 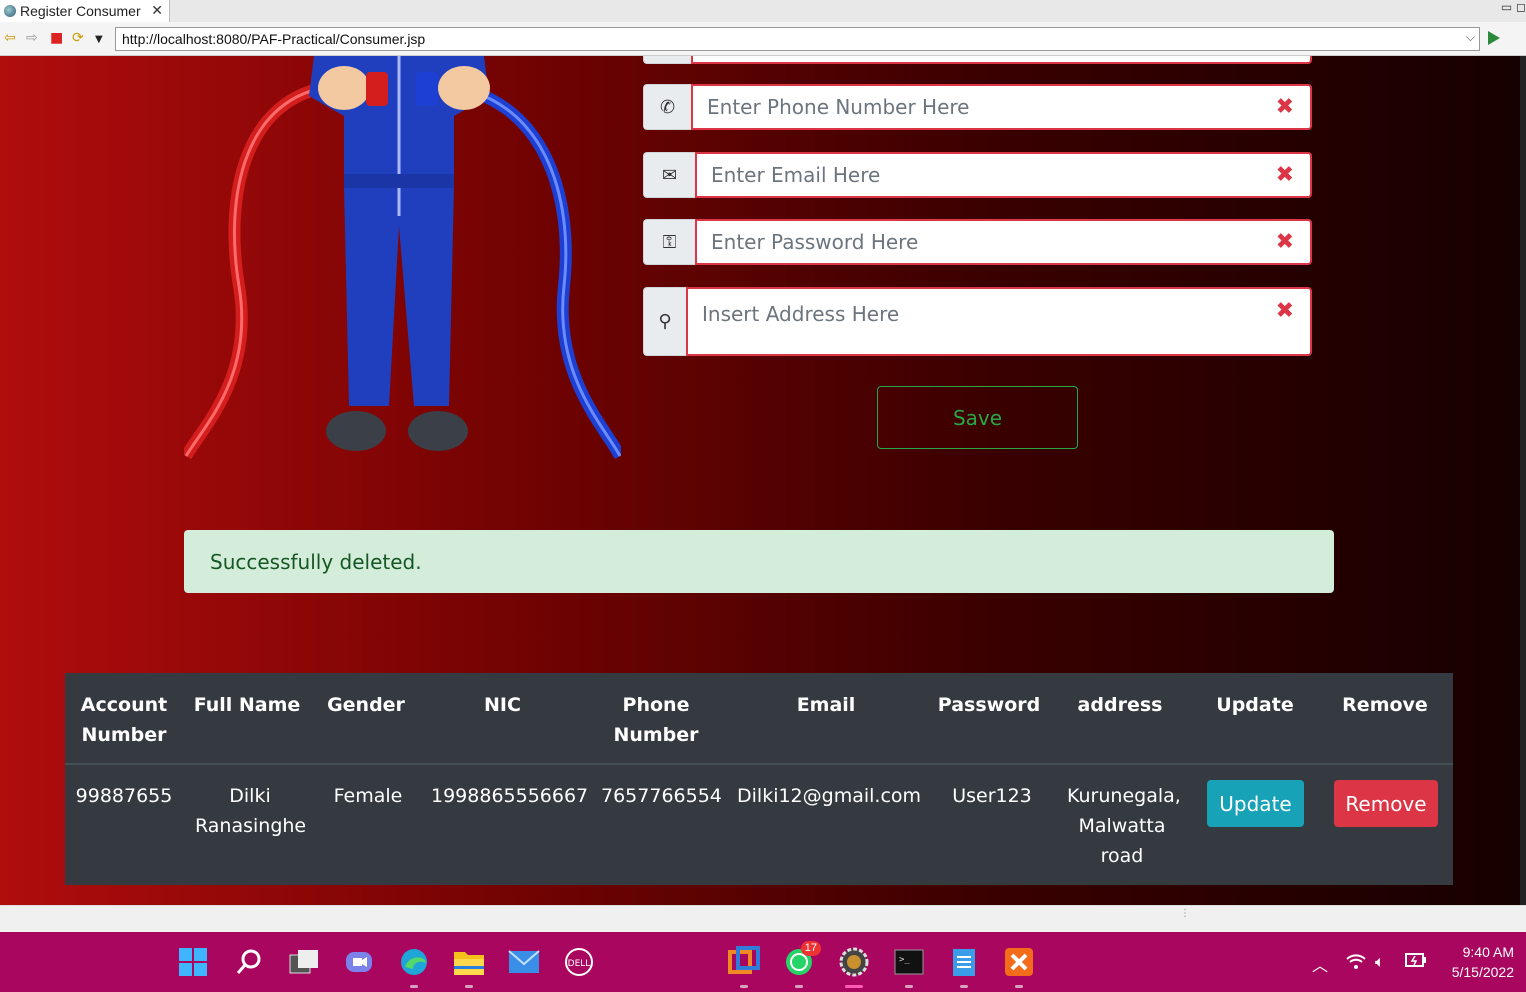 What do you see at coordinates (909, 967) in the screenshot?
I see `terminal-icon: >_` at bounding box center [909, 967].